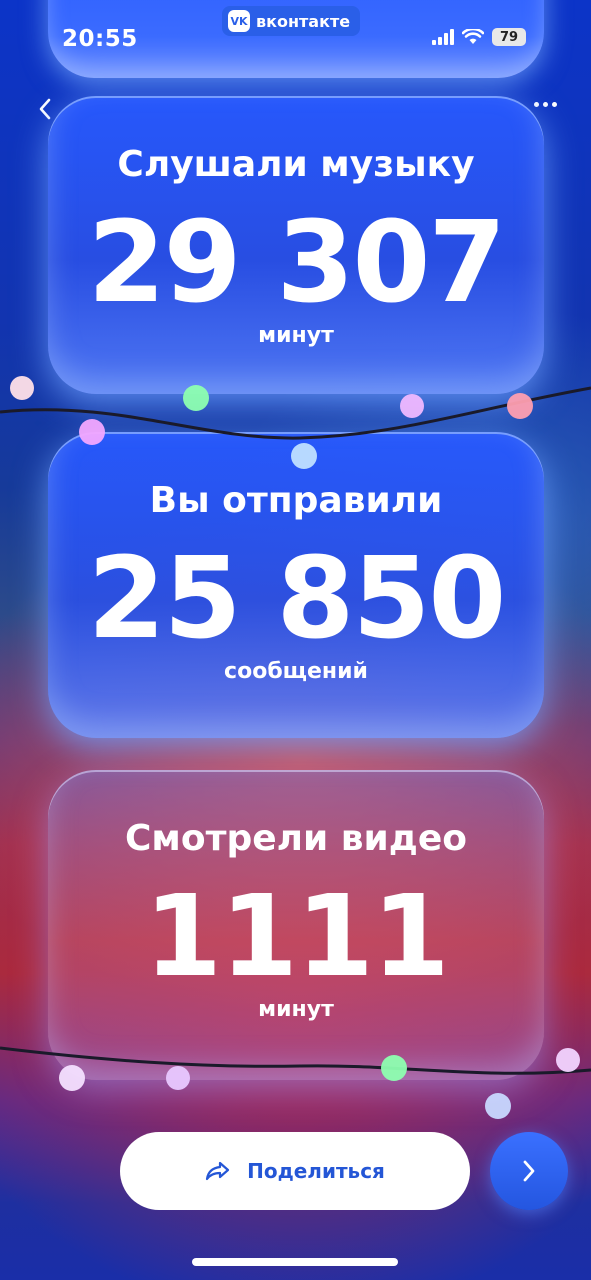 The image size is (591, 1280). Describe the element at coordinates (303, 21) in the screenshot. I see `vk-badge-label: вконтакте` at that location.